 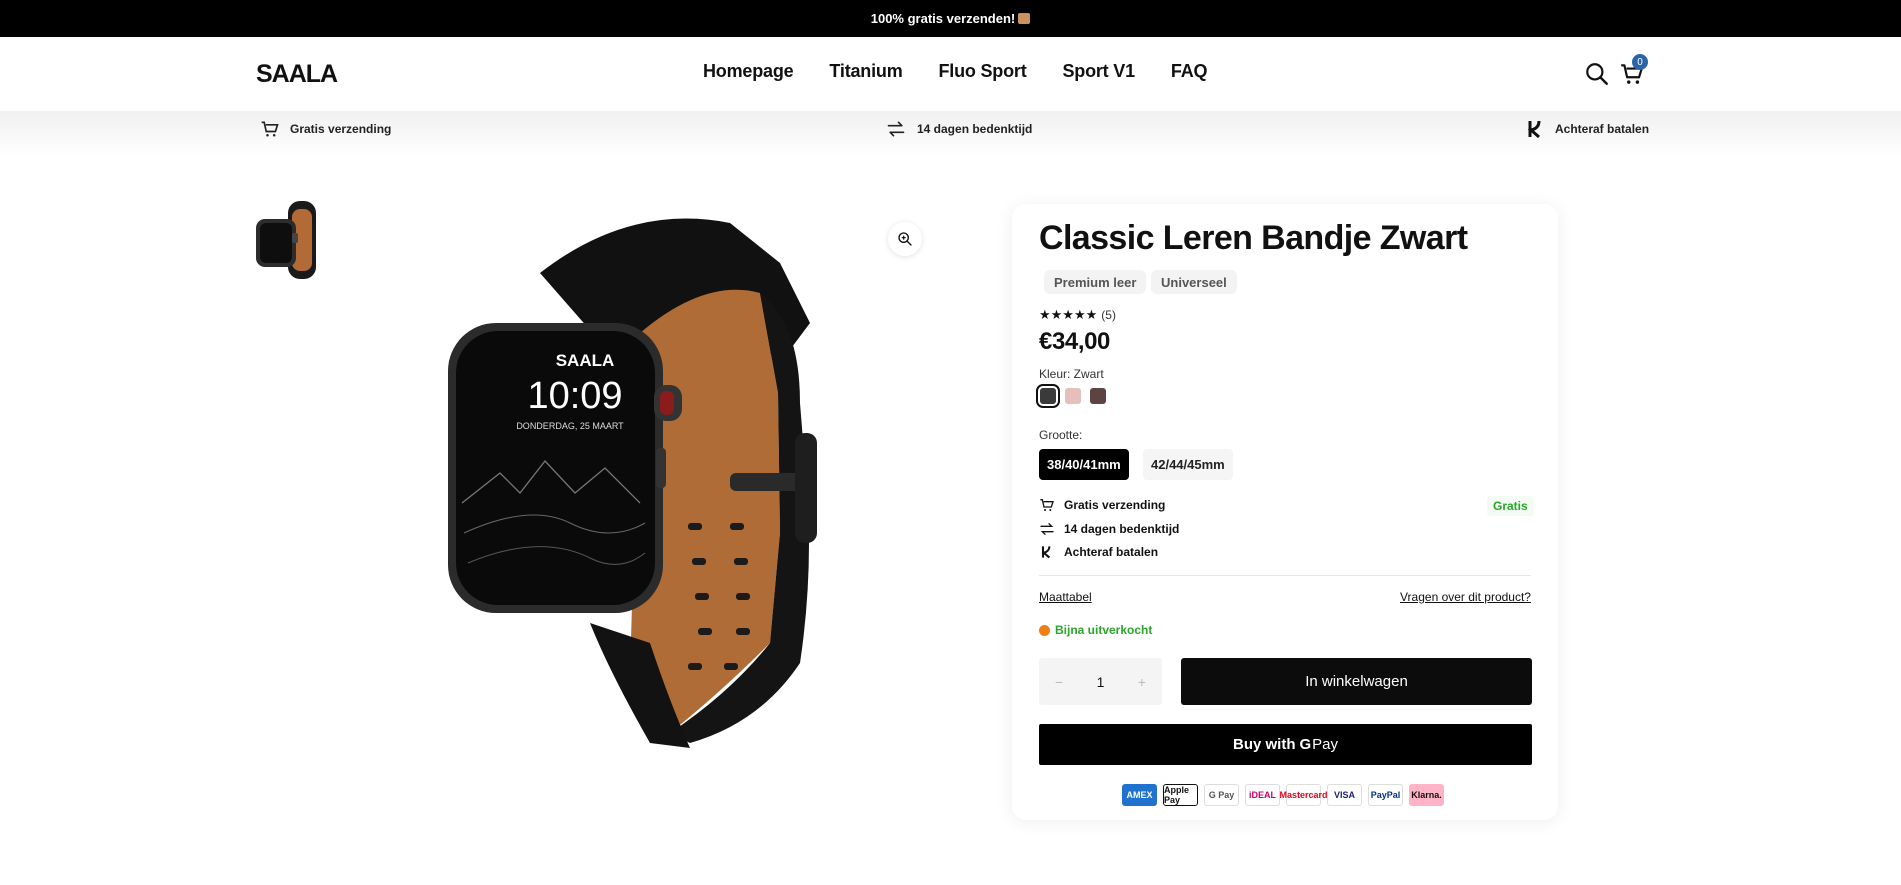 I want to click on usp-return: 14 dagen bedenktijd, so click(x=958, y=129).